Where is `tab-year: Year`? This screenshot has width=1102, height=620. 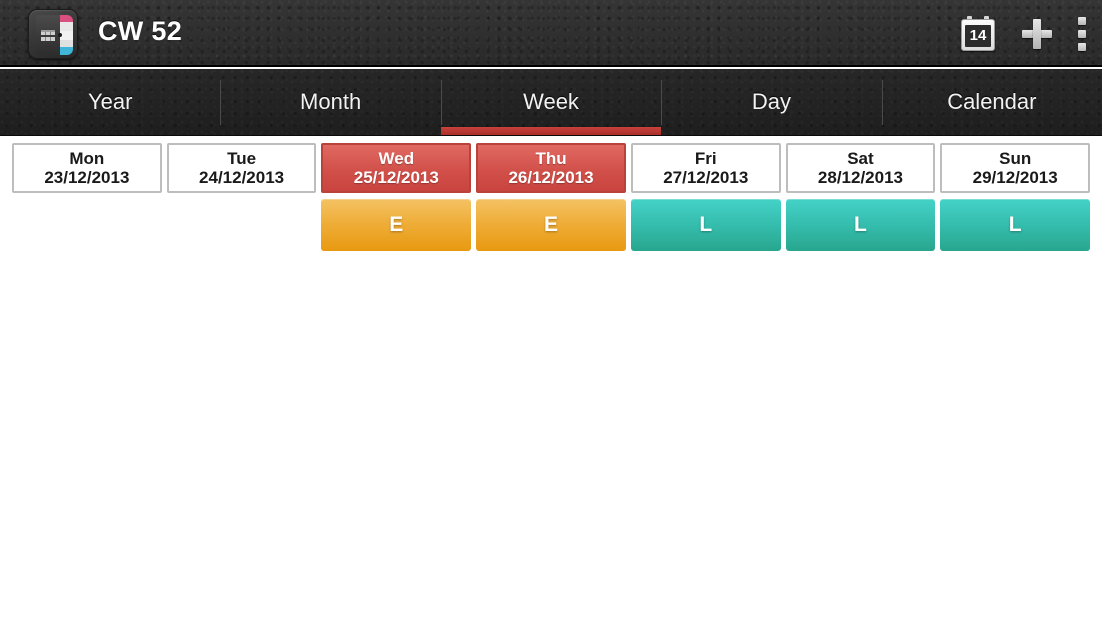
tab-year: Year is located at coordinates (110, 102).